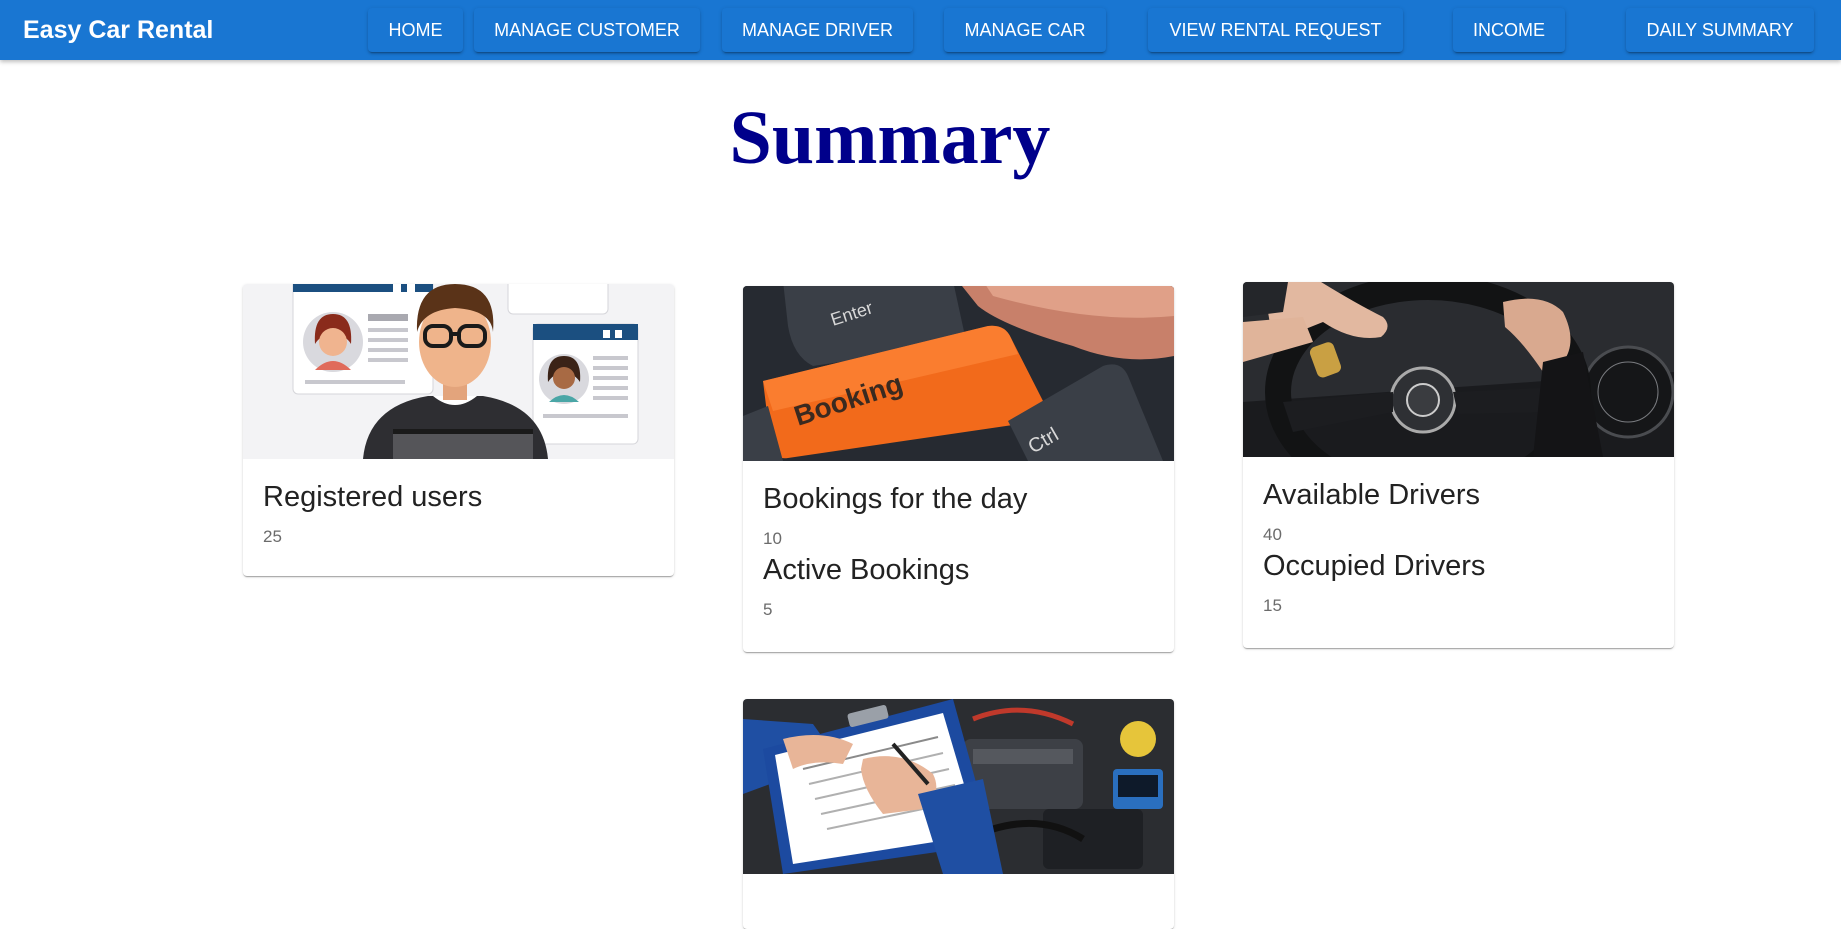 This screenshot has height=929, width=1841. What do you see at coordinates (458, 371) in the screenshot?
I see `users-illustration-image` at bounding box center [458, 371].